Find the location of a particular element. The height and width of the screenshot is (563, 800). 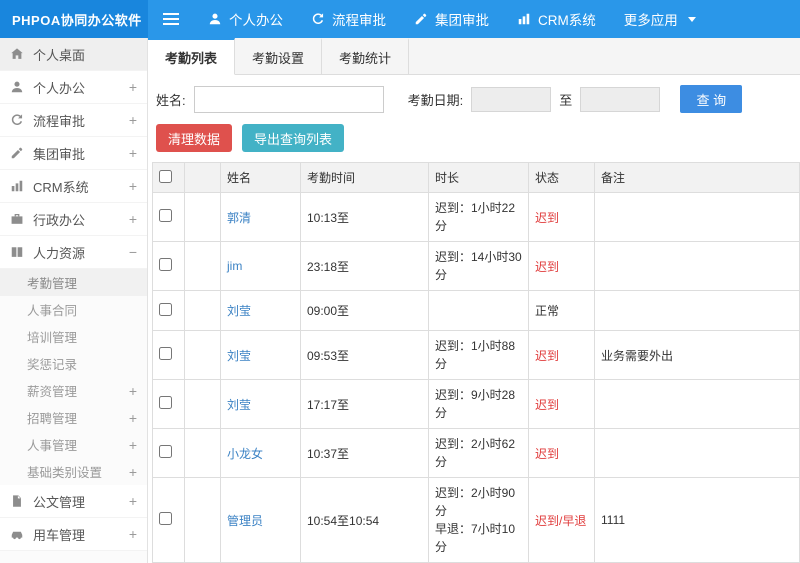

sidebar-subitem-label: 人事合同 is located at coordinates (52, 311).